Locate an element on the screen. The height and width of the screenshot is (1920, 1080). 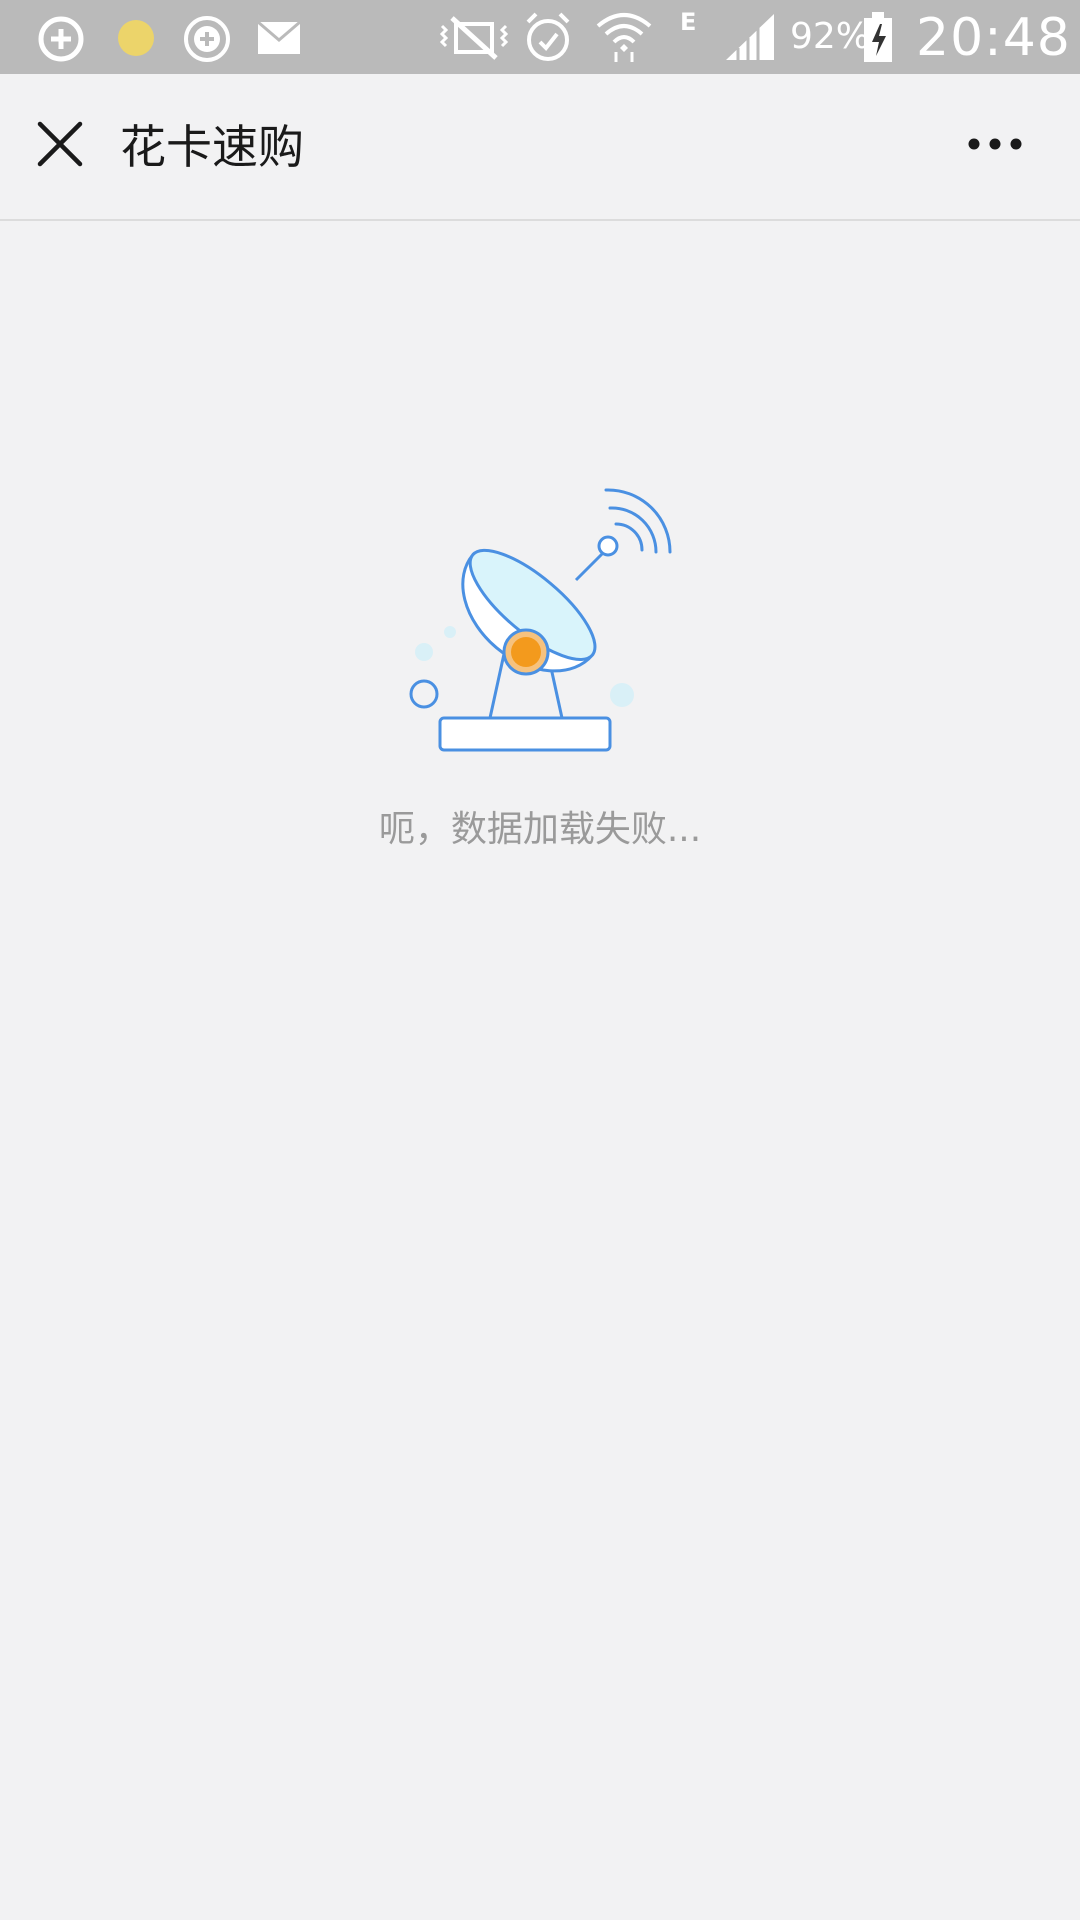
vibrate-mute-icon is located at coordinates (474, 38).